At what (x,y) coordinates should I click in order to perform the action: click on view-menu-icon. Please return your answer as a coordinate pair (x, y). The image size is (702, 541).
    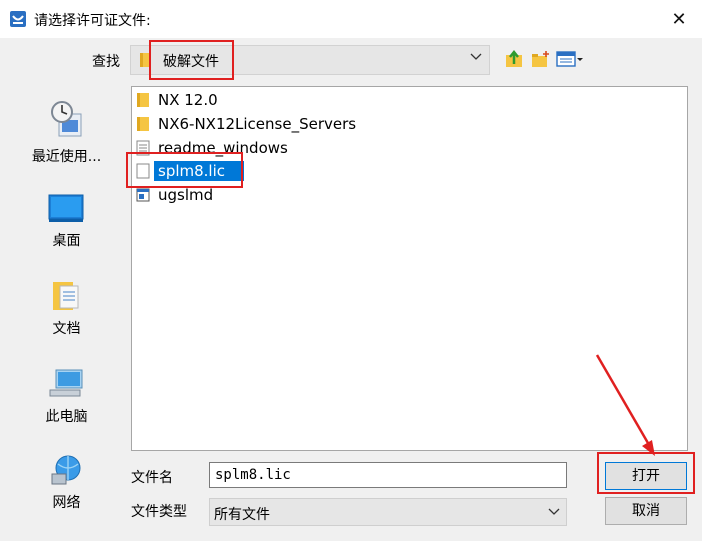
    Looking at the image, I should click on (570, 59).